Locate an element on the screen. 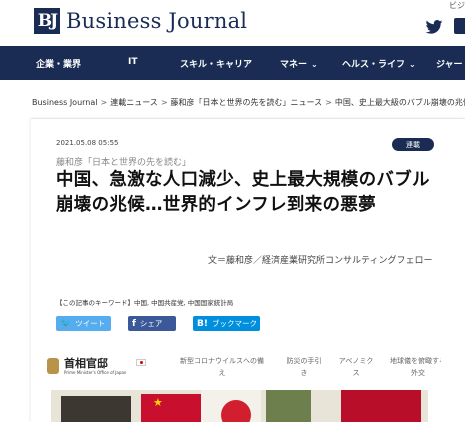  japan-flag-icon is located at coordinates (141, 362).